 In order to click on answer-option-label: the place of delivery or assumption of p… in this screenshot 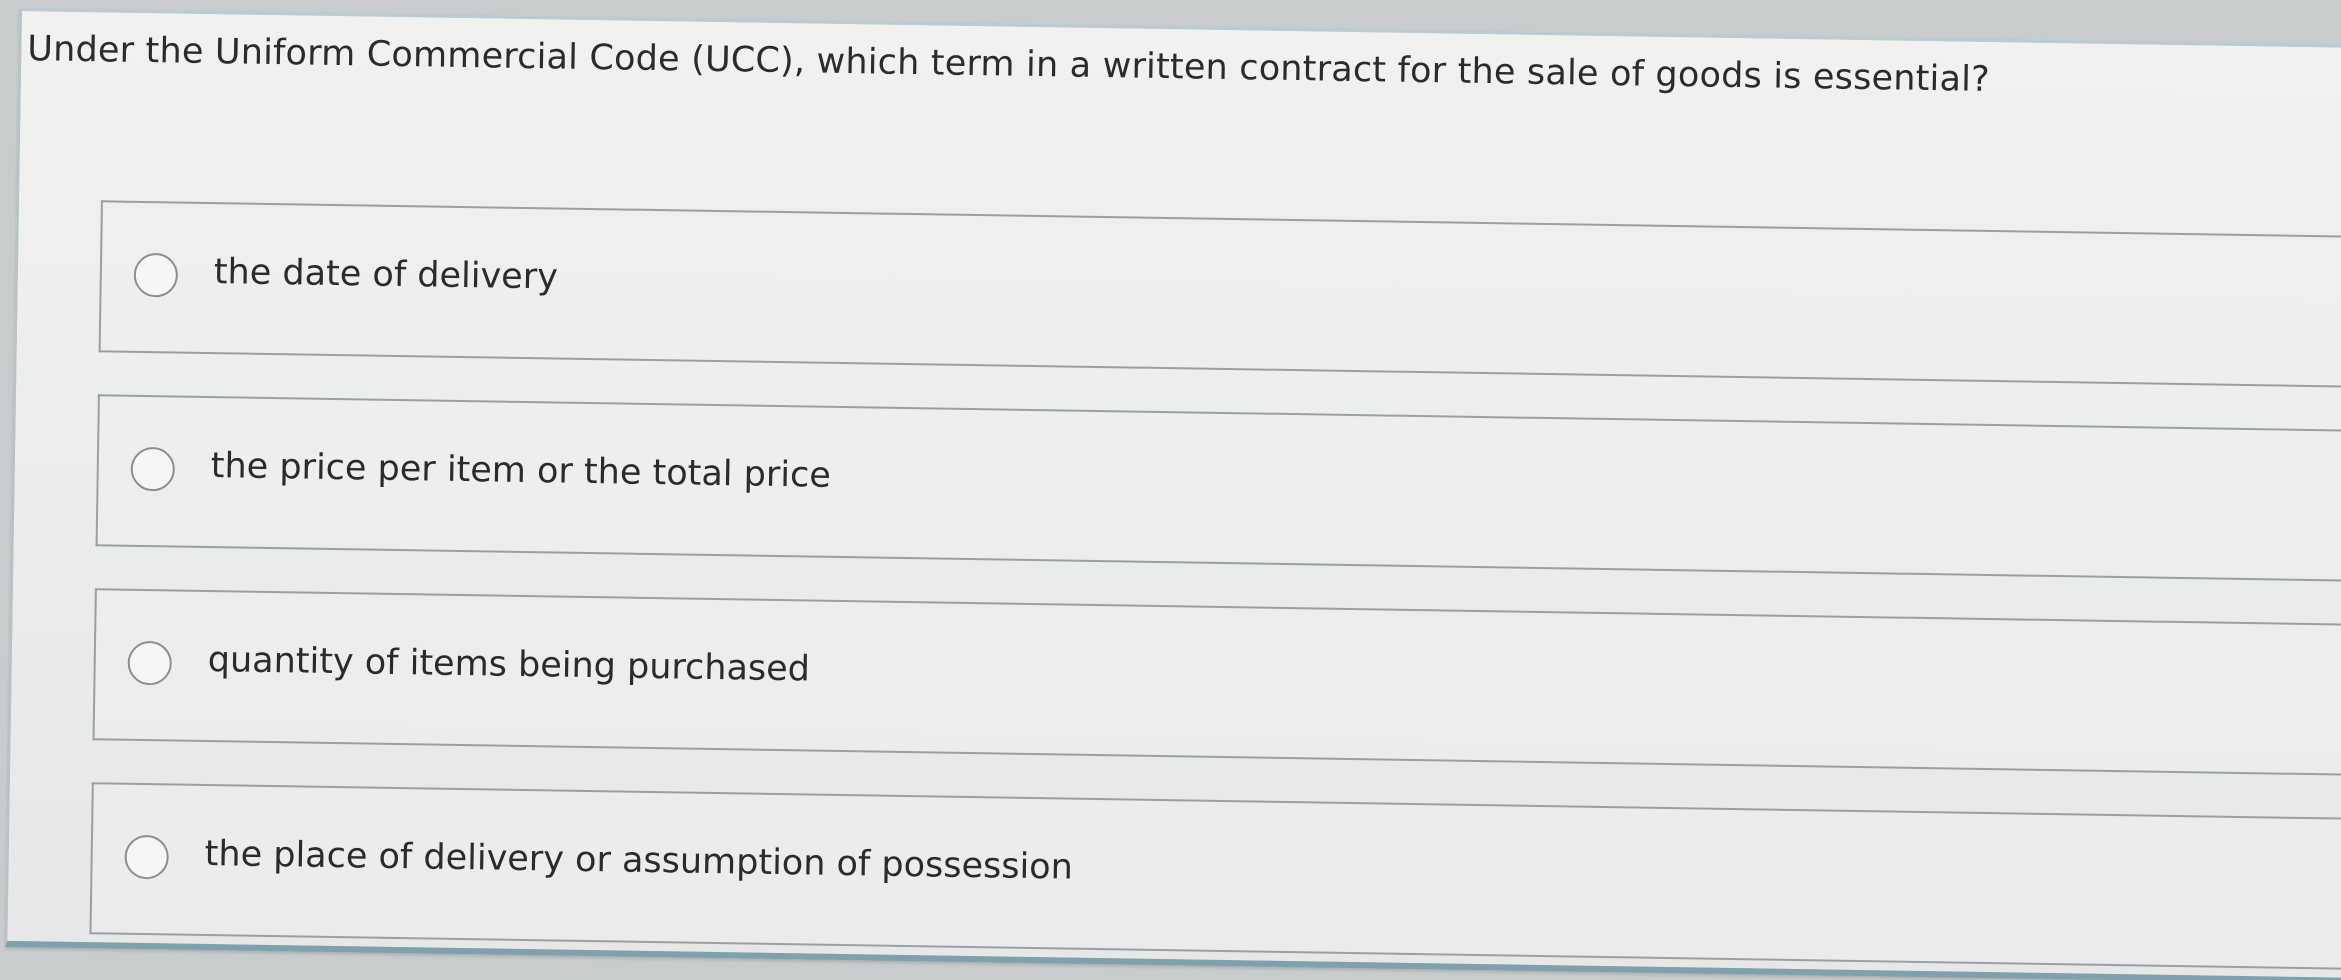, I will do `click(639, 861)`.